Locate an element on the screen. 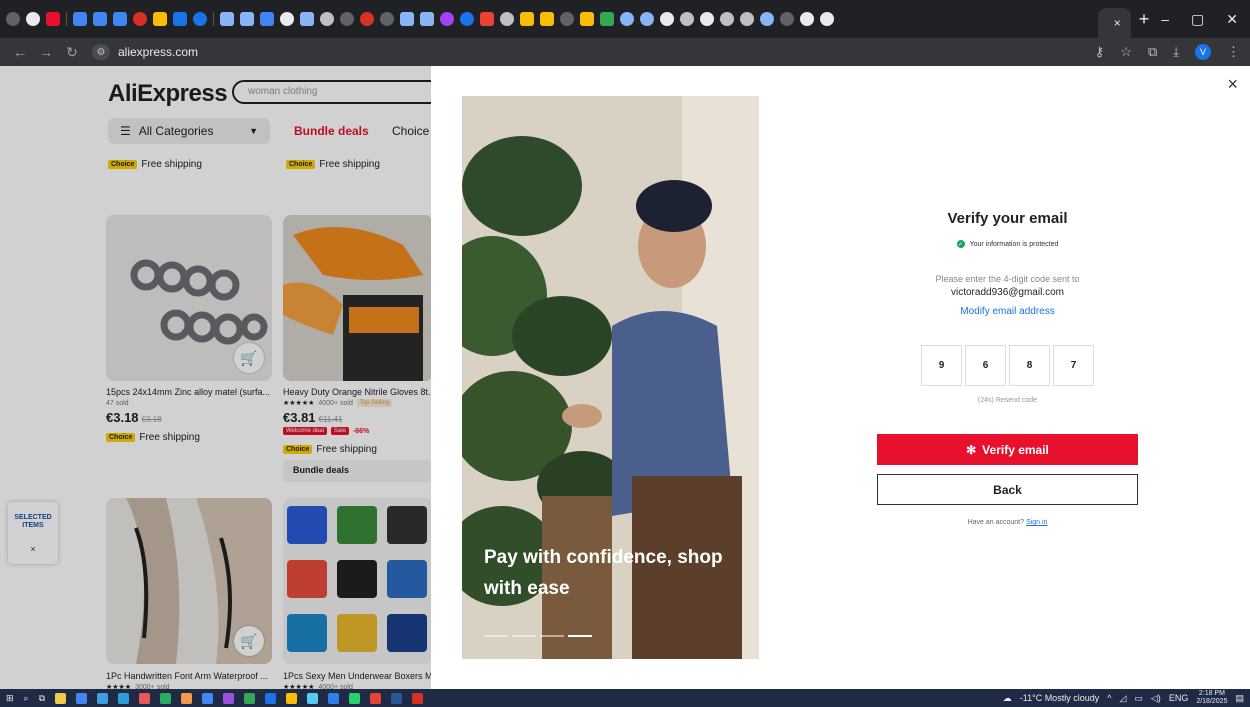 This screenshot has width=1250, height=707. clock: 2:18 PM 2/18/2025 is located at coordinates (1211, 698).